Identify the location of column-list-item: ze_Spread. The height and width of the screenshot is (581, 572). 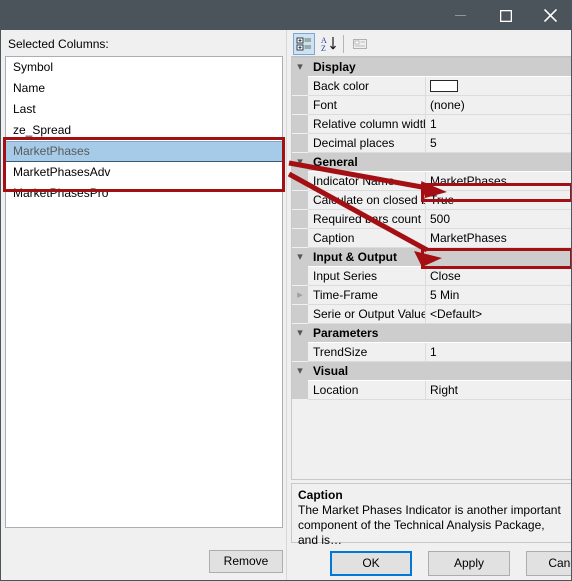
(144, 130).